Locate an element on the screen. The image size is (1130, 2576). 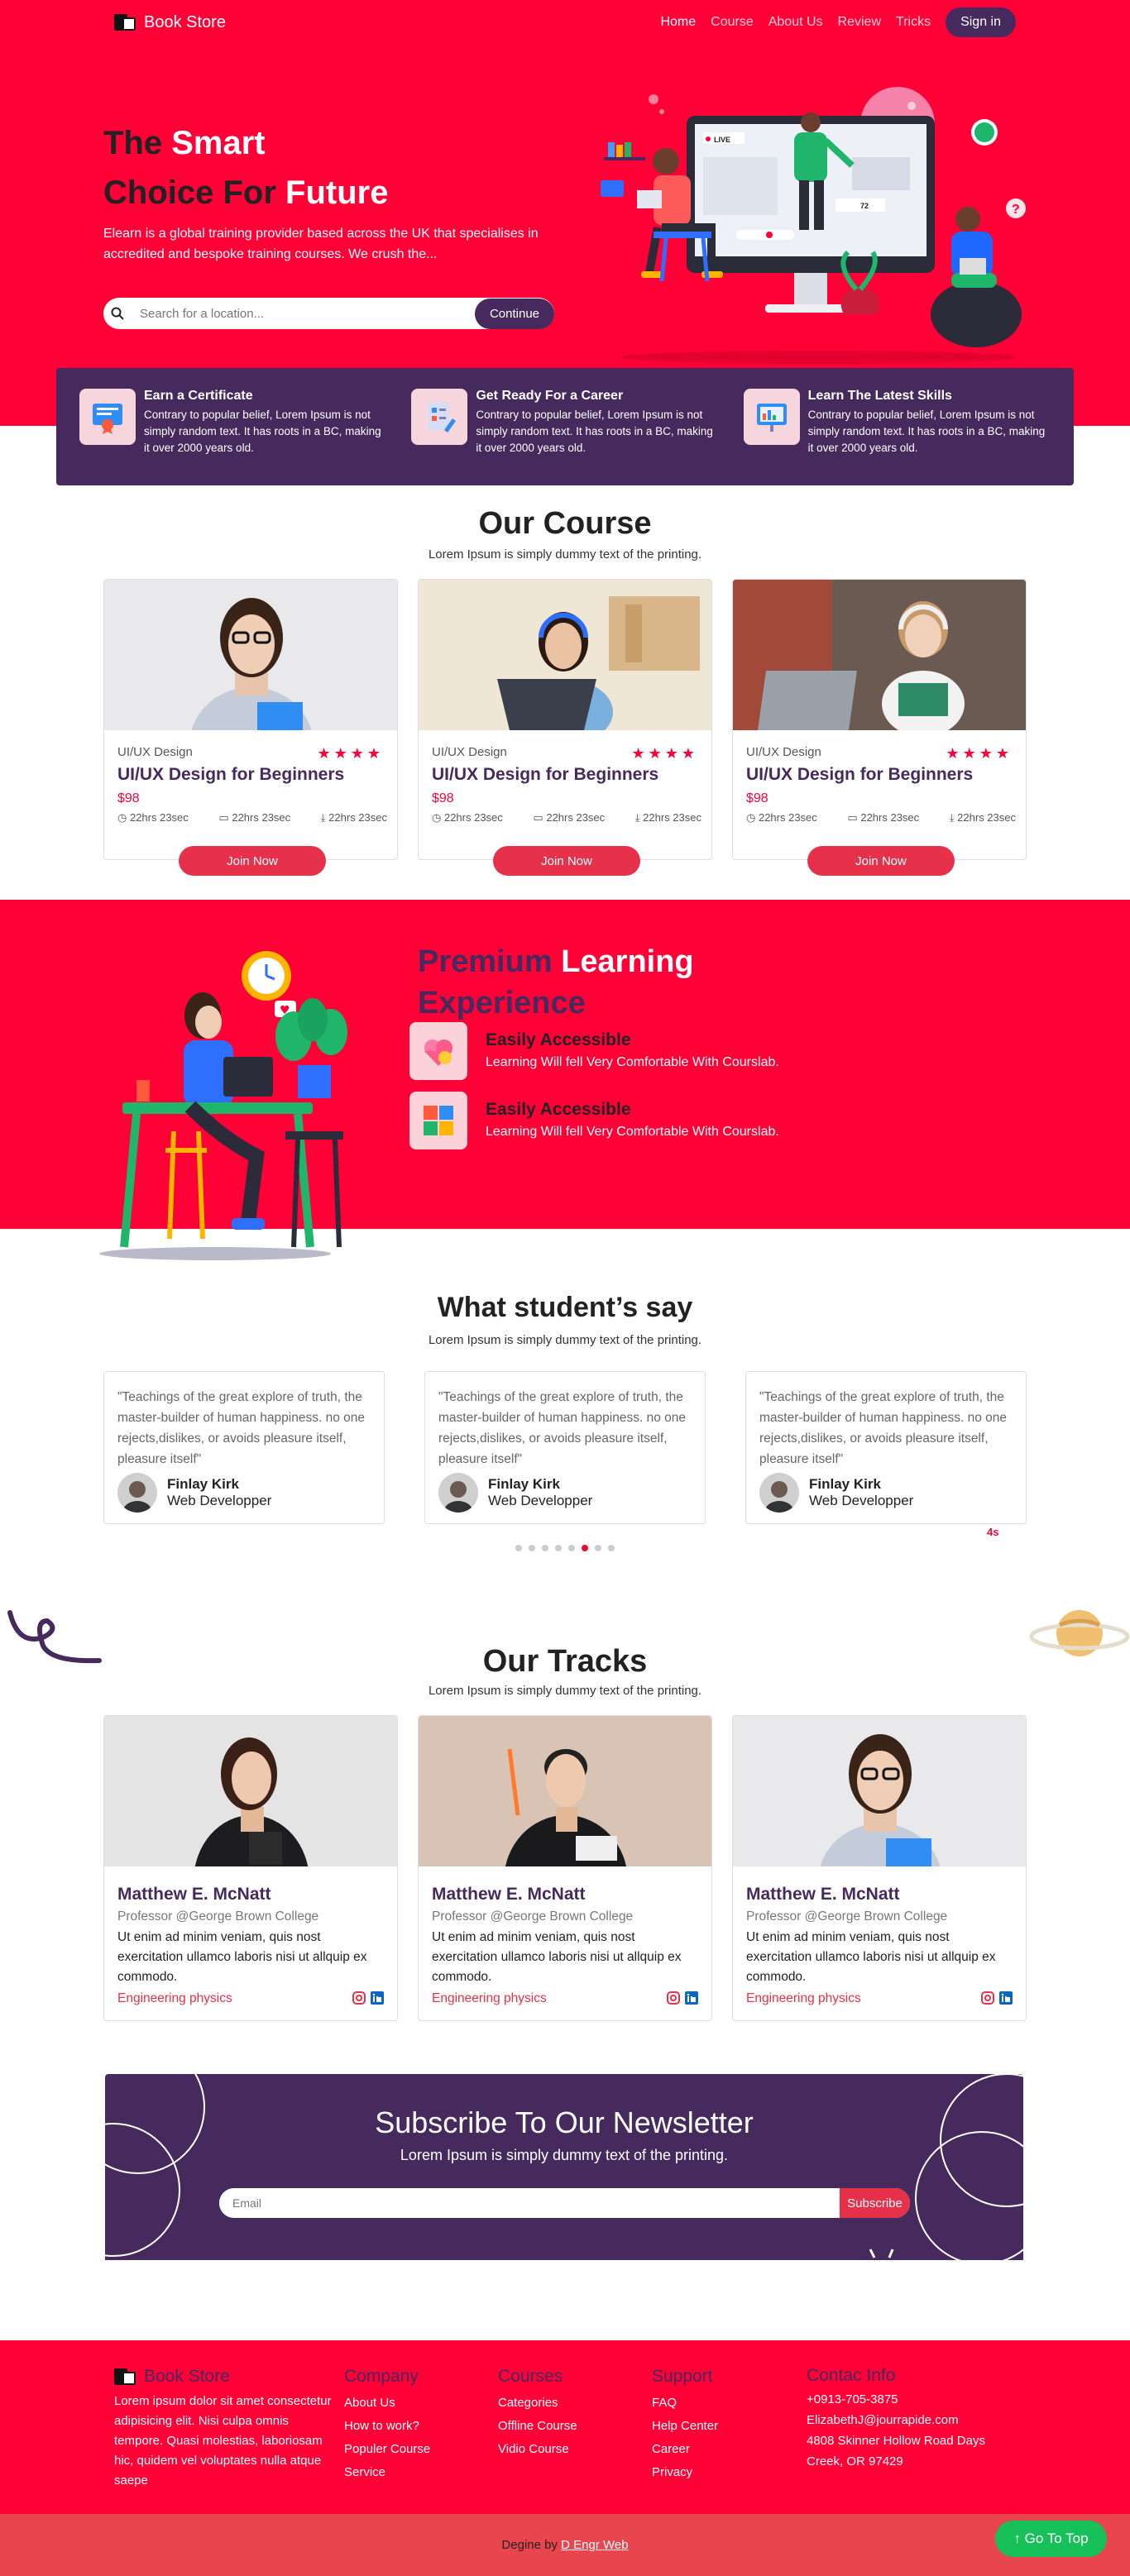
nav-tricks: Tricks is located at coordinates (913, 22).